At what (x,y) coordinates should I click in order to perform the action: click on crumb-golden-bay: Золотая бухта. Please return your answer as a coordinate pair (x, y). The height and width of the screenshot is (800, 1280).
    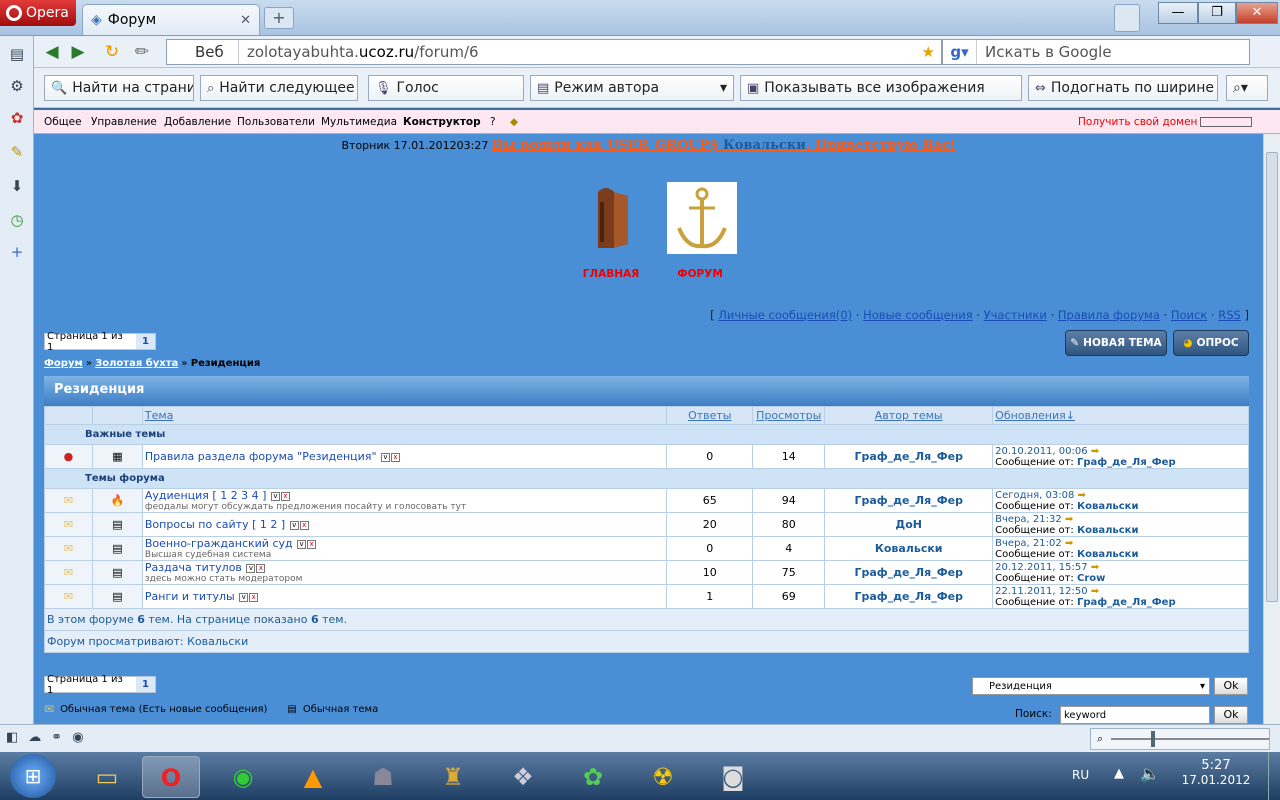
    Looking at the image, I should click on (136, 363).